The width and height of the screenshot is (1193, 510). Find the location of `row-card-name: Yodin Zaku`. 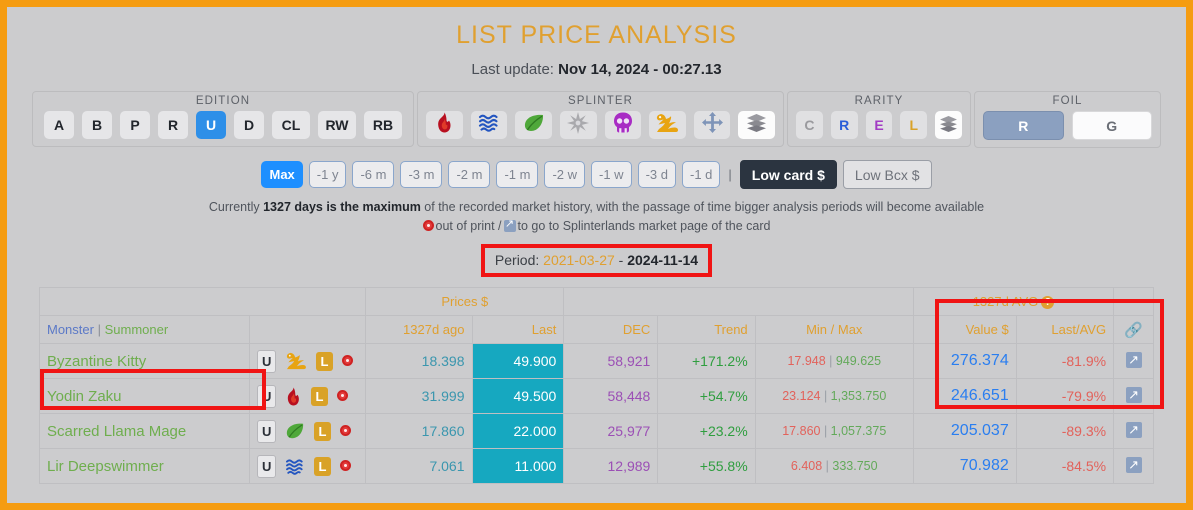

row-card-name: Yodin Zaku is located at coordinates (144, 396).